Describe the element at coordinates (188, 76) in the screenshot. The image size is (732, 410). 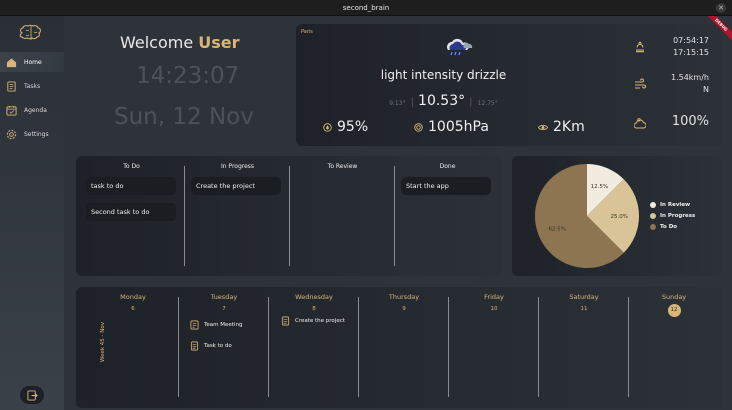
I see `current-time: 14:23:07` at that location.